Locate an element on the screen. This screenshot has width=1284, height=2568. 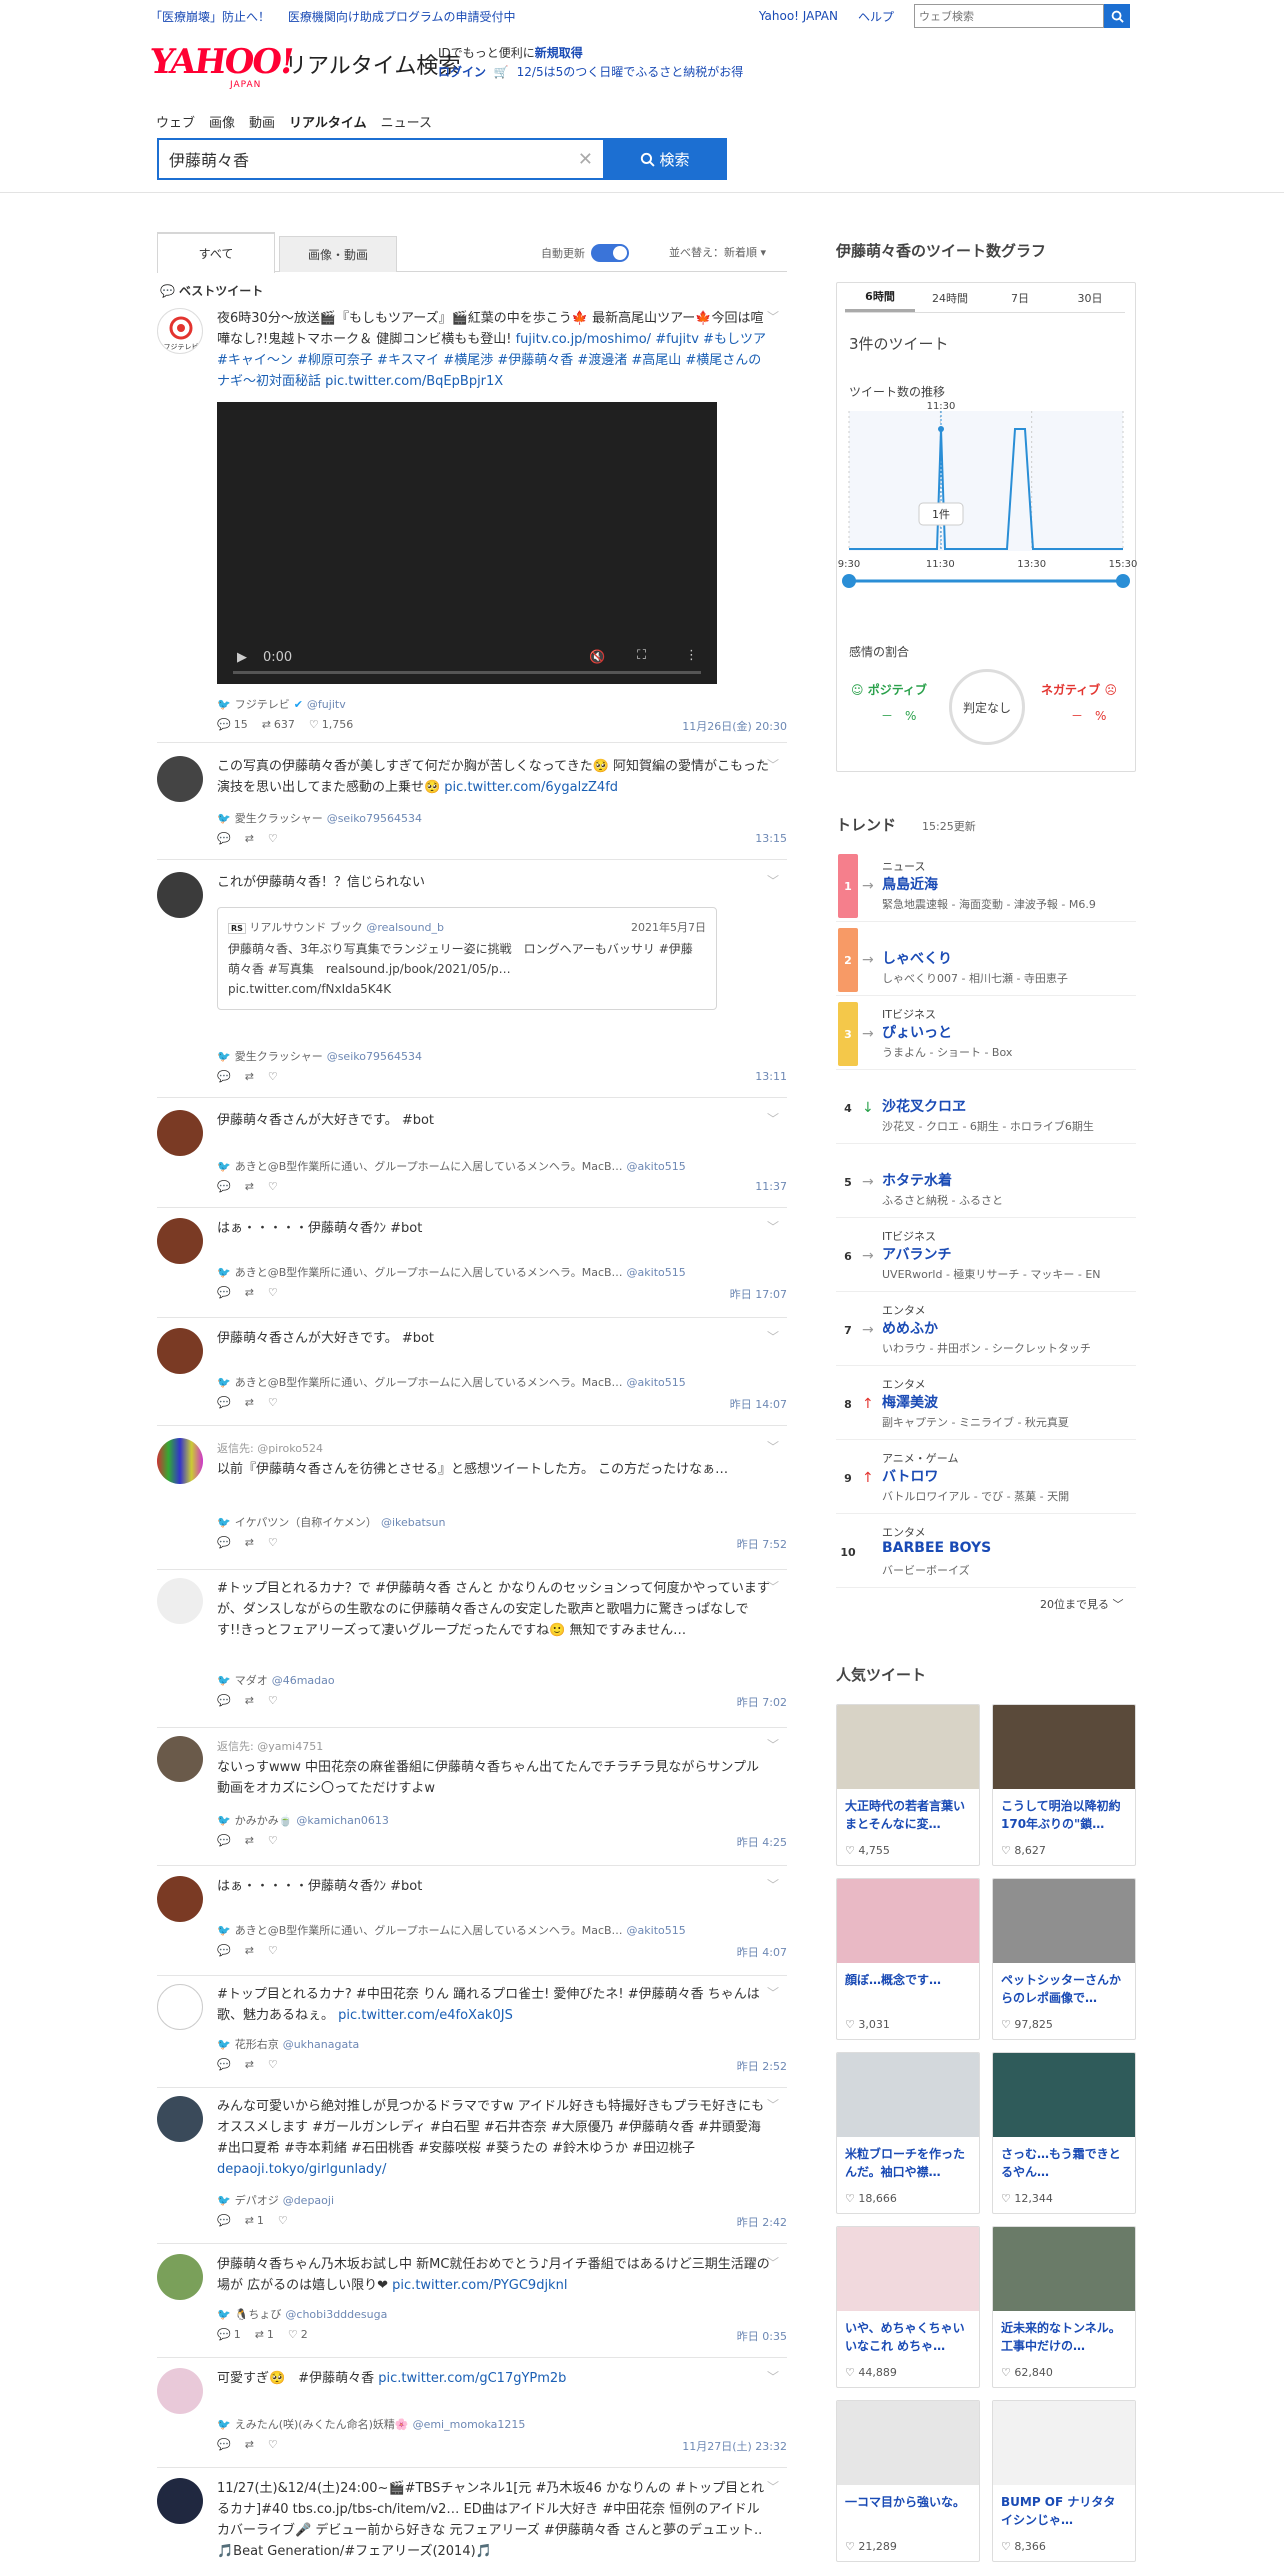
popular-tweet: さっむ…もう霜できとるやん… ♡ 12,344 is located at coordinates (1064, 2133).